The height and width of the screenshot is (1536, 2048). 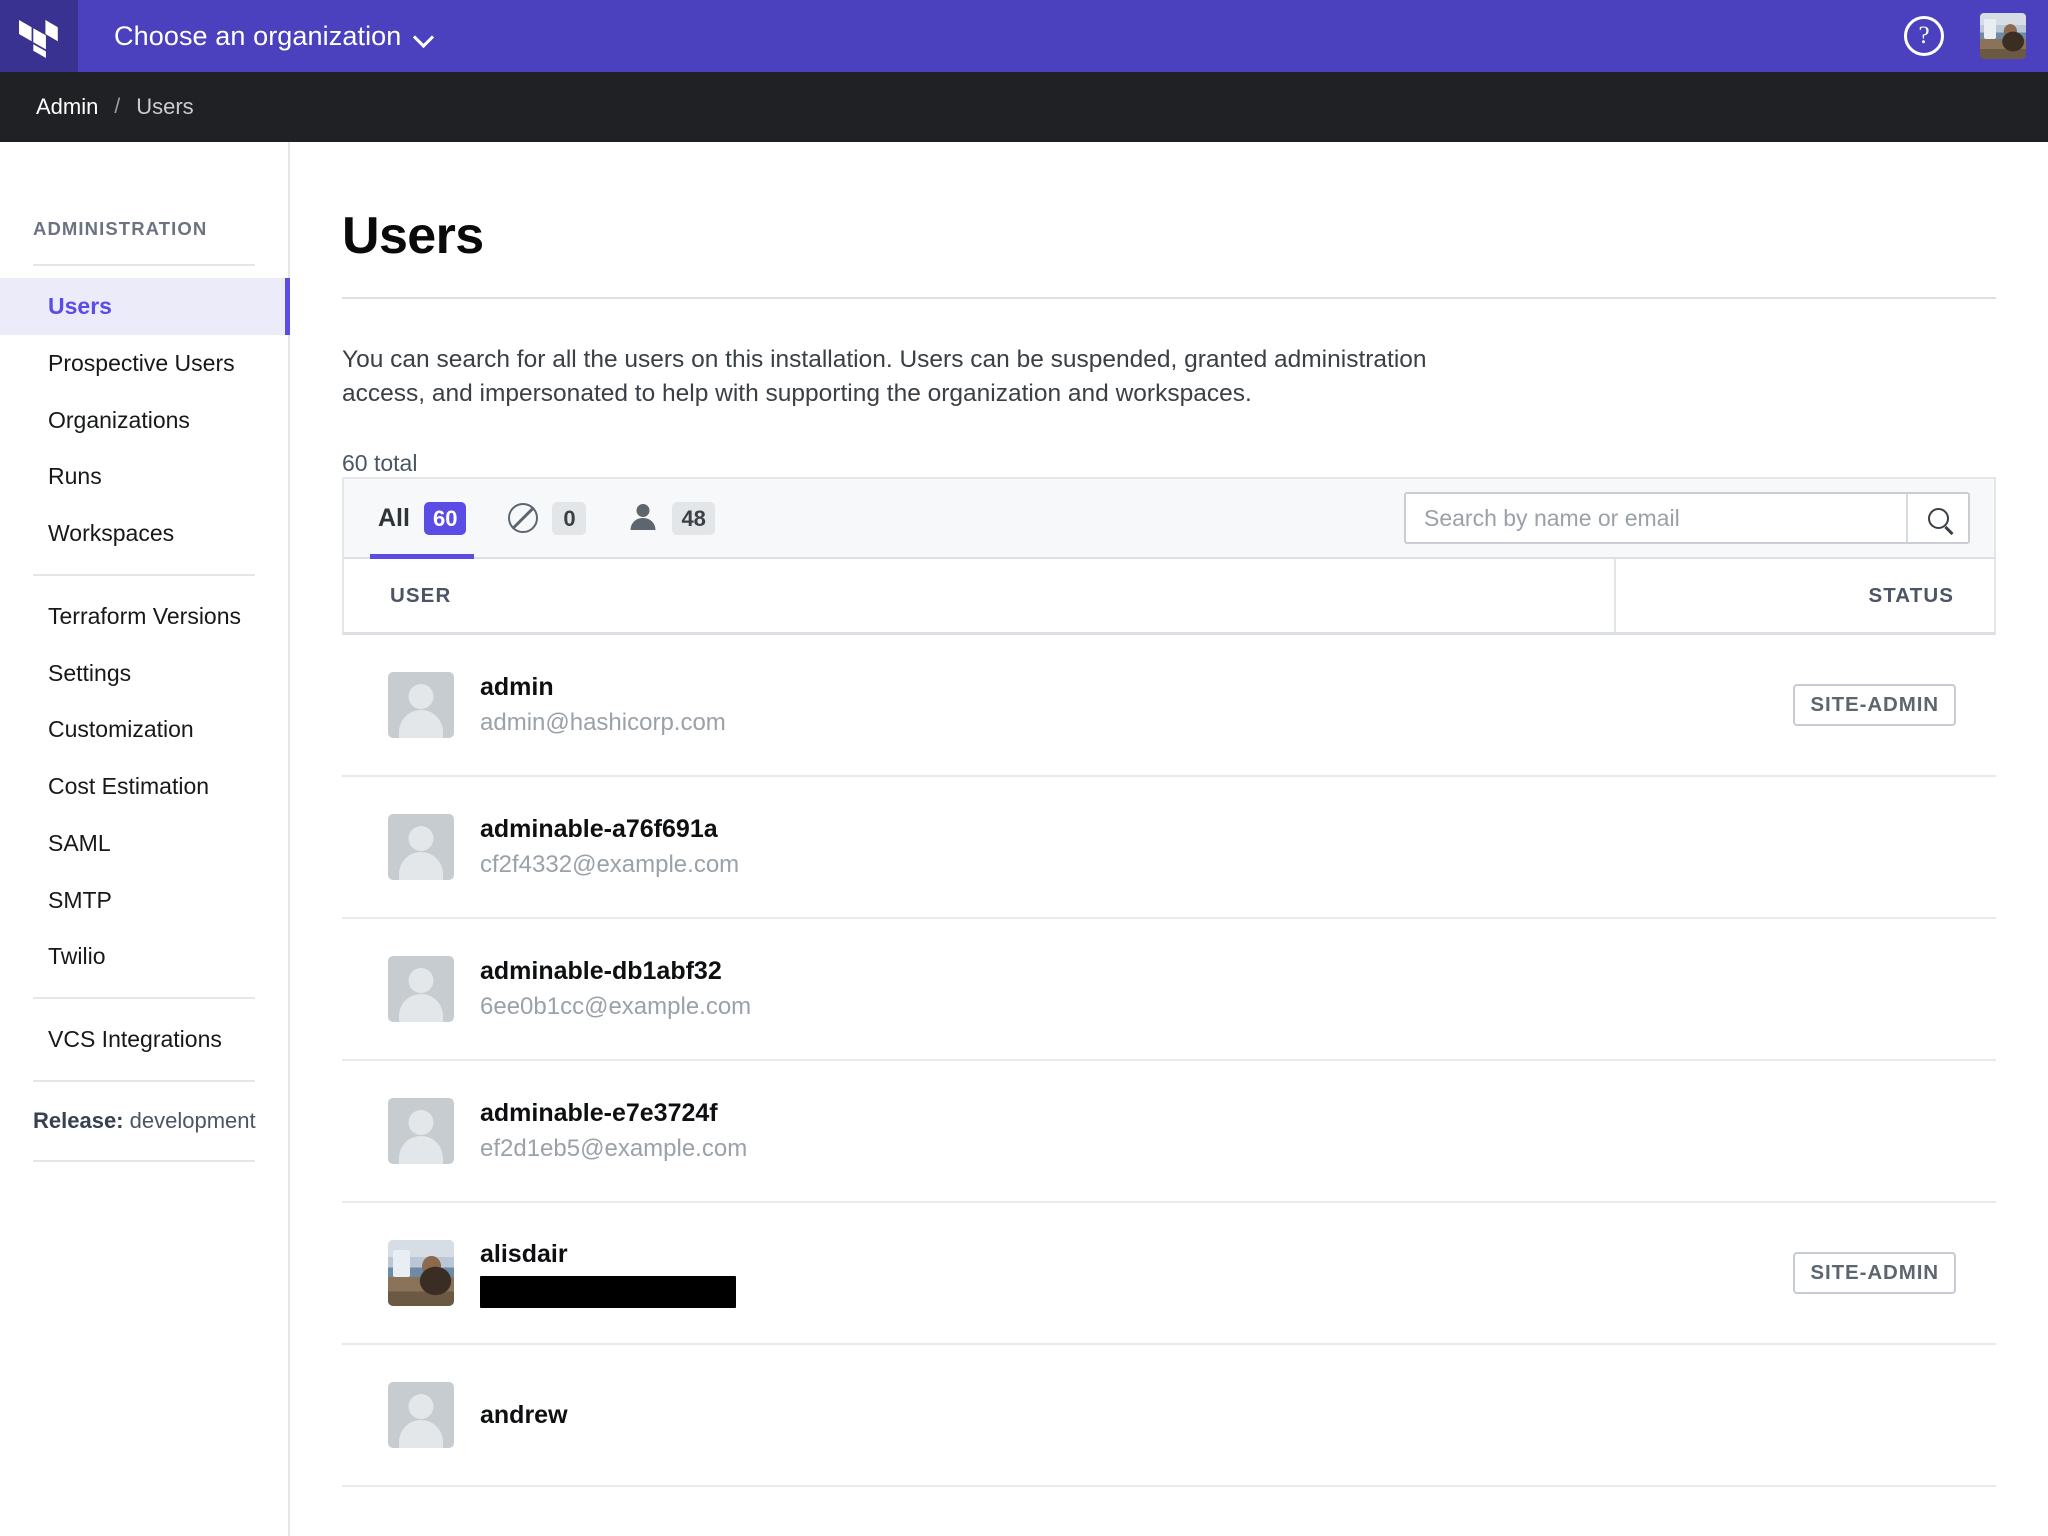 What do you see at coordinates (144, 956) in the screenshot?
I see `sidebar-item-twilio: Twilio` at bounding box center [144, 956].